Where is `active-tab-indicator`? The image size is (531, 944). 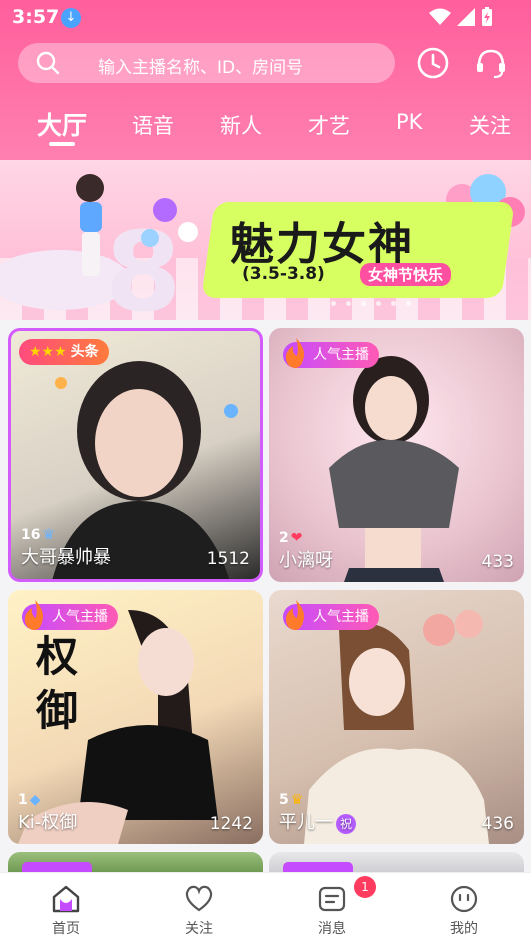 active-tab-indicator is located at coordinates (62, 144).